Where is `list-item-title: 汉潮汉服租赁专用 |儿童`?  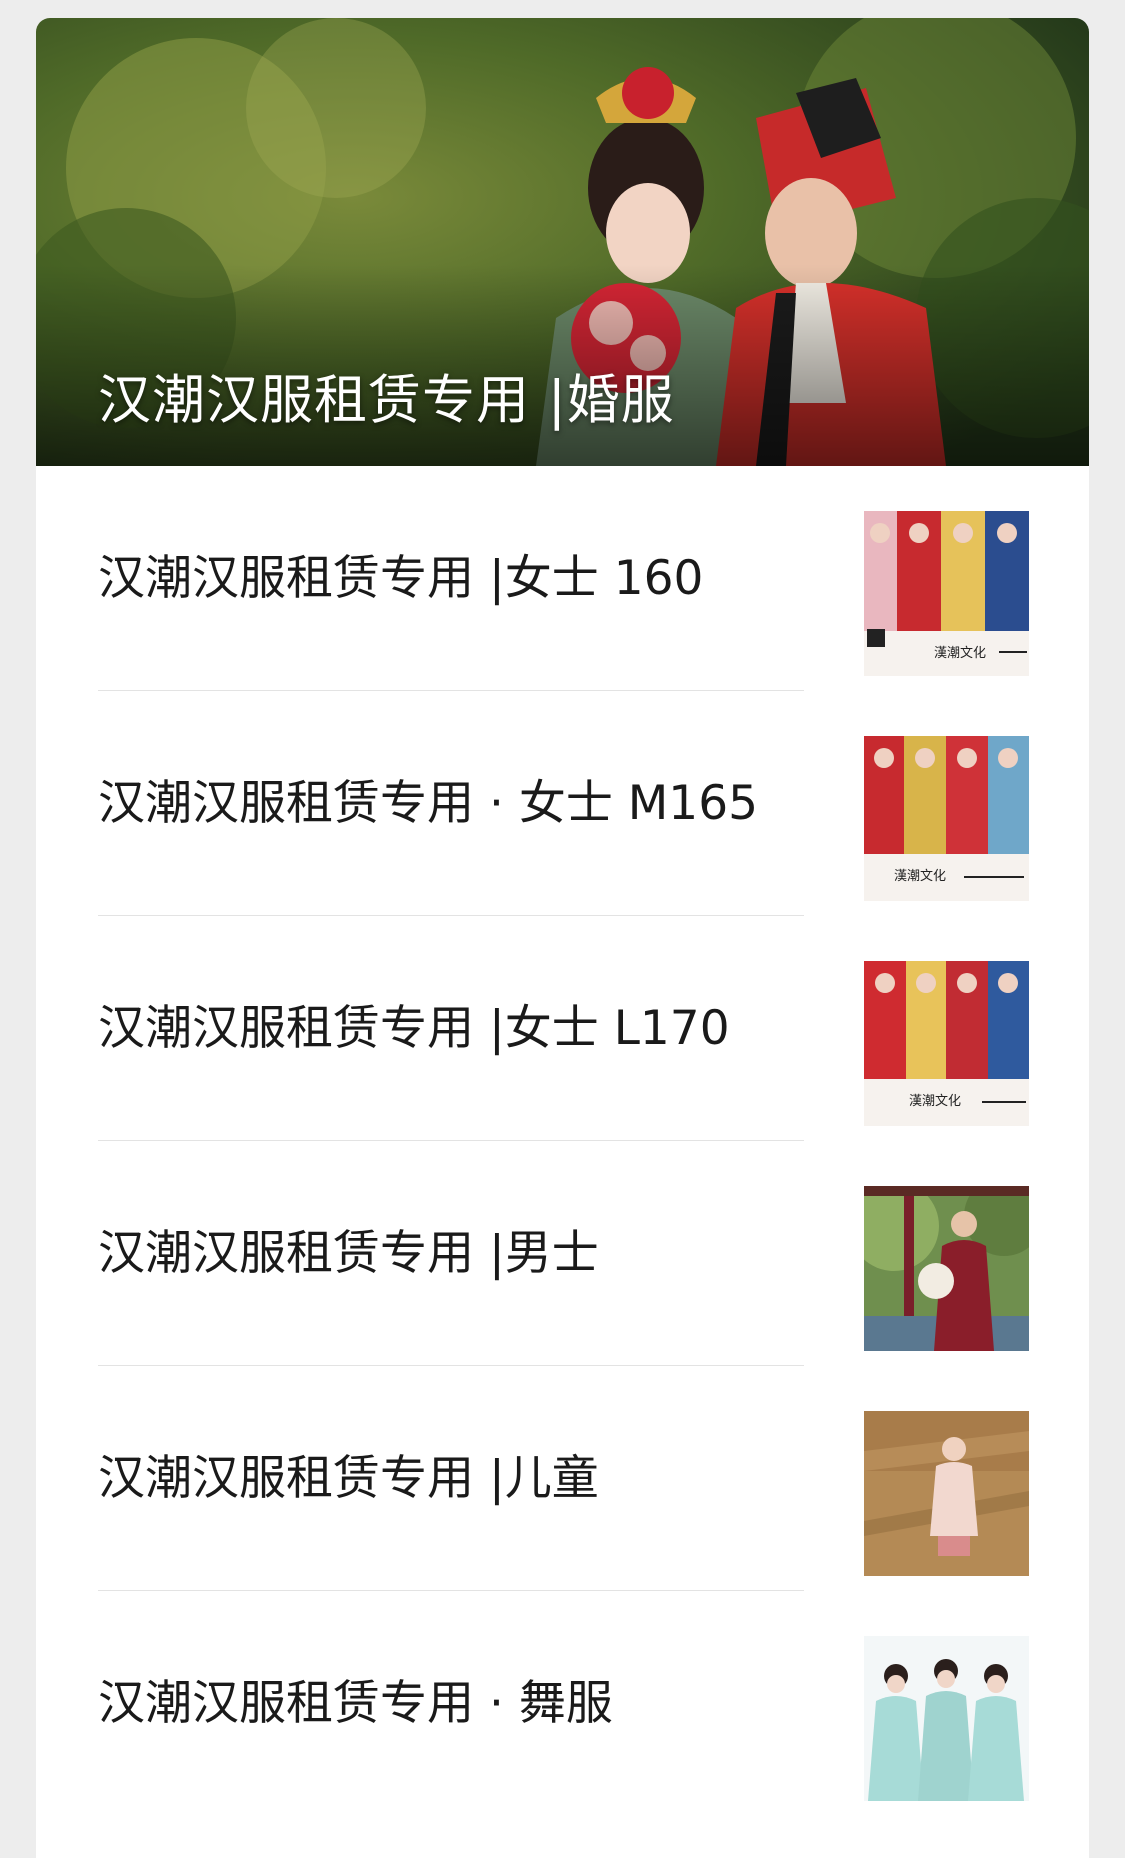 list-item-title: 汉潮汉服租赁专用 |儿童 is located at coordinates (348, 1478).